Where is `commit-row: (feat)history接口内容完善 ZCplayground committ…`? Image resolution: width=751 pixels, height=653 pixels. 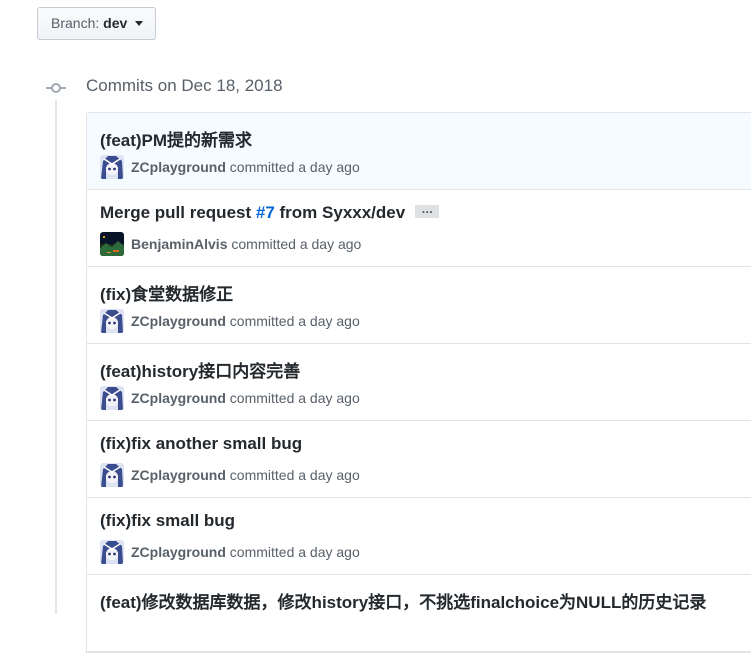 commit-row: (feat)history接口内容完善 ZCplayground committ… is located at coordinates (419, 382).